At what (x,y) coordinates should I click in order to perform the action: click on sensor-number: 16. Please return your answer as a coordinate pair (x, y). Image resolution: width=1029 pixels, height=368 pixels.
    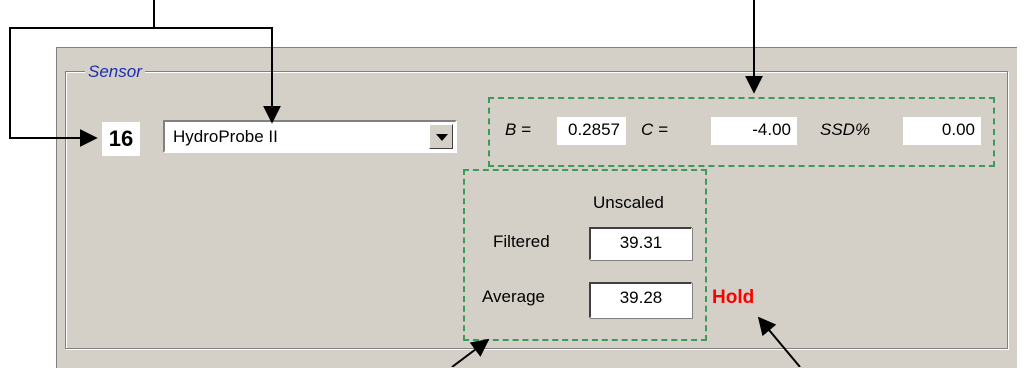
    Looking at the image, I should click on (121, 139).